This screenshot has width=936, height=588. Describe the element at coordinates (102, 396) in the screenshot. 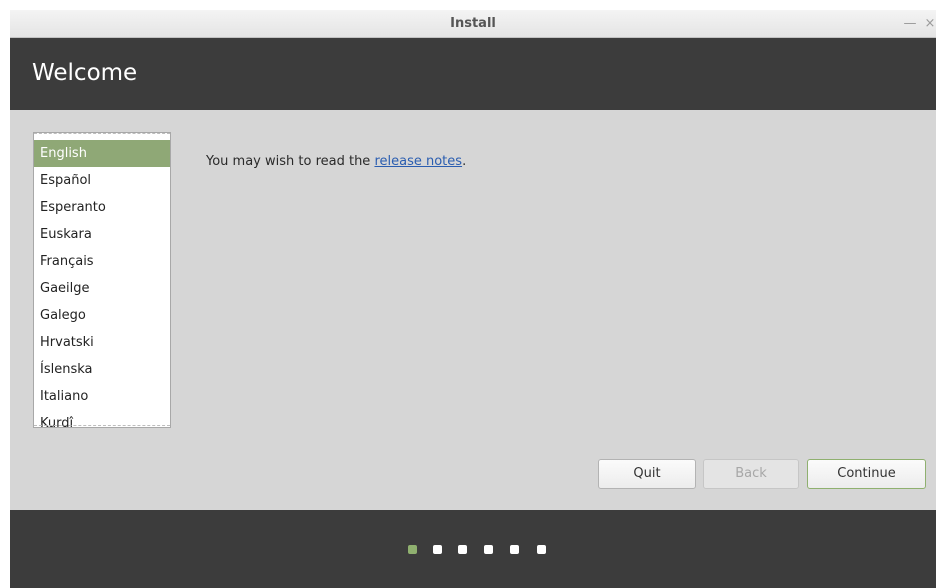

I see `language-item-italiano: Italiano` at that location.